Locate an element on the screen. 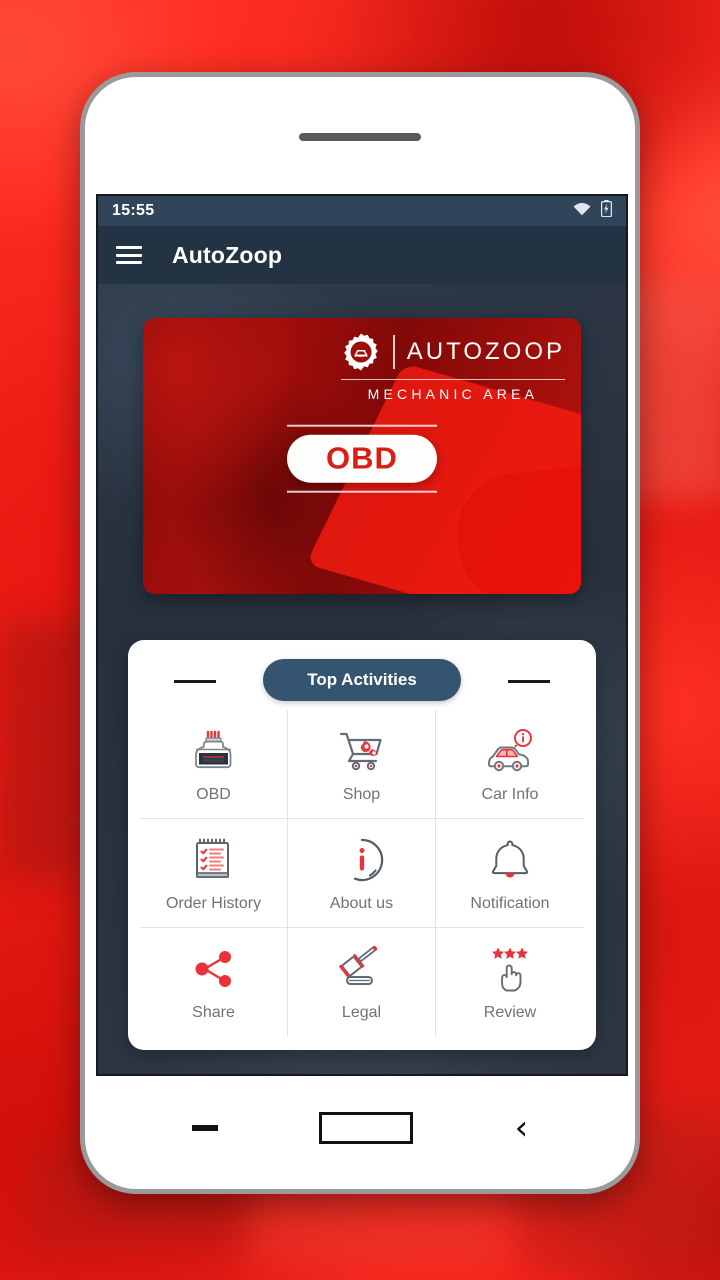 This screenshot has width=720, height=1280. activity-notification: Notification is located at coordinates (510, 872).